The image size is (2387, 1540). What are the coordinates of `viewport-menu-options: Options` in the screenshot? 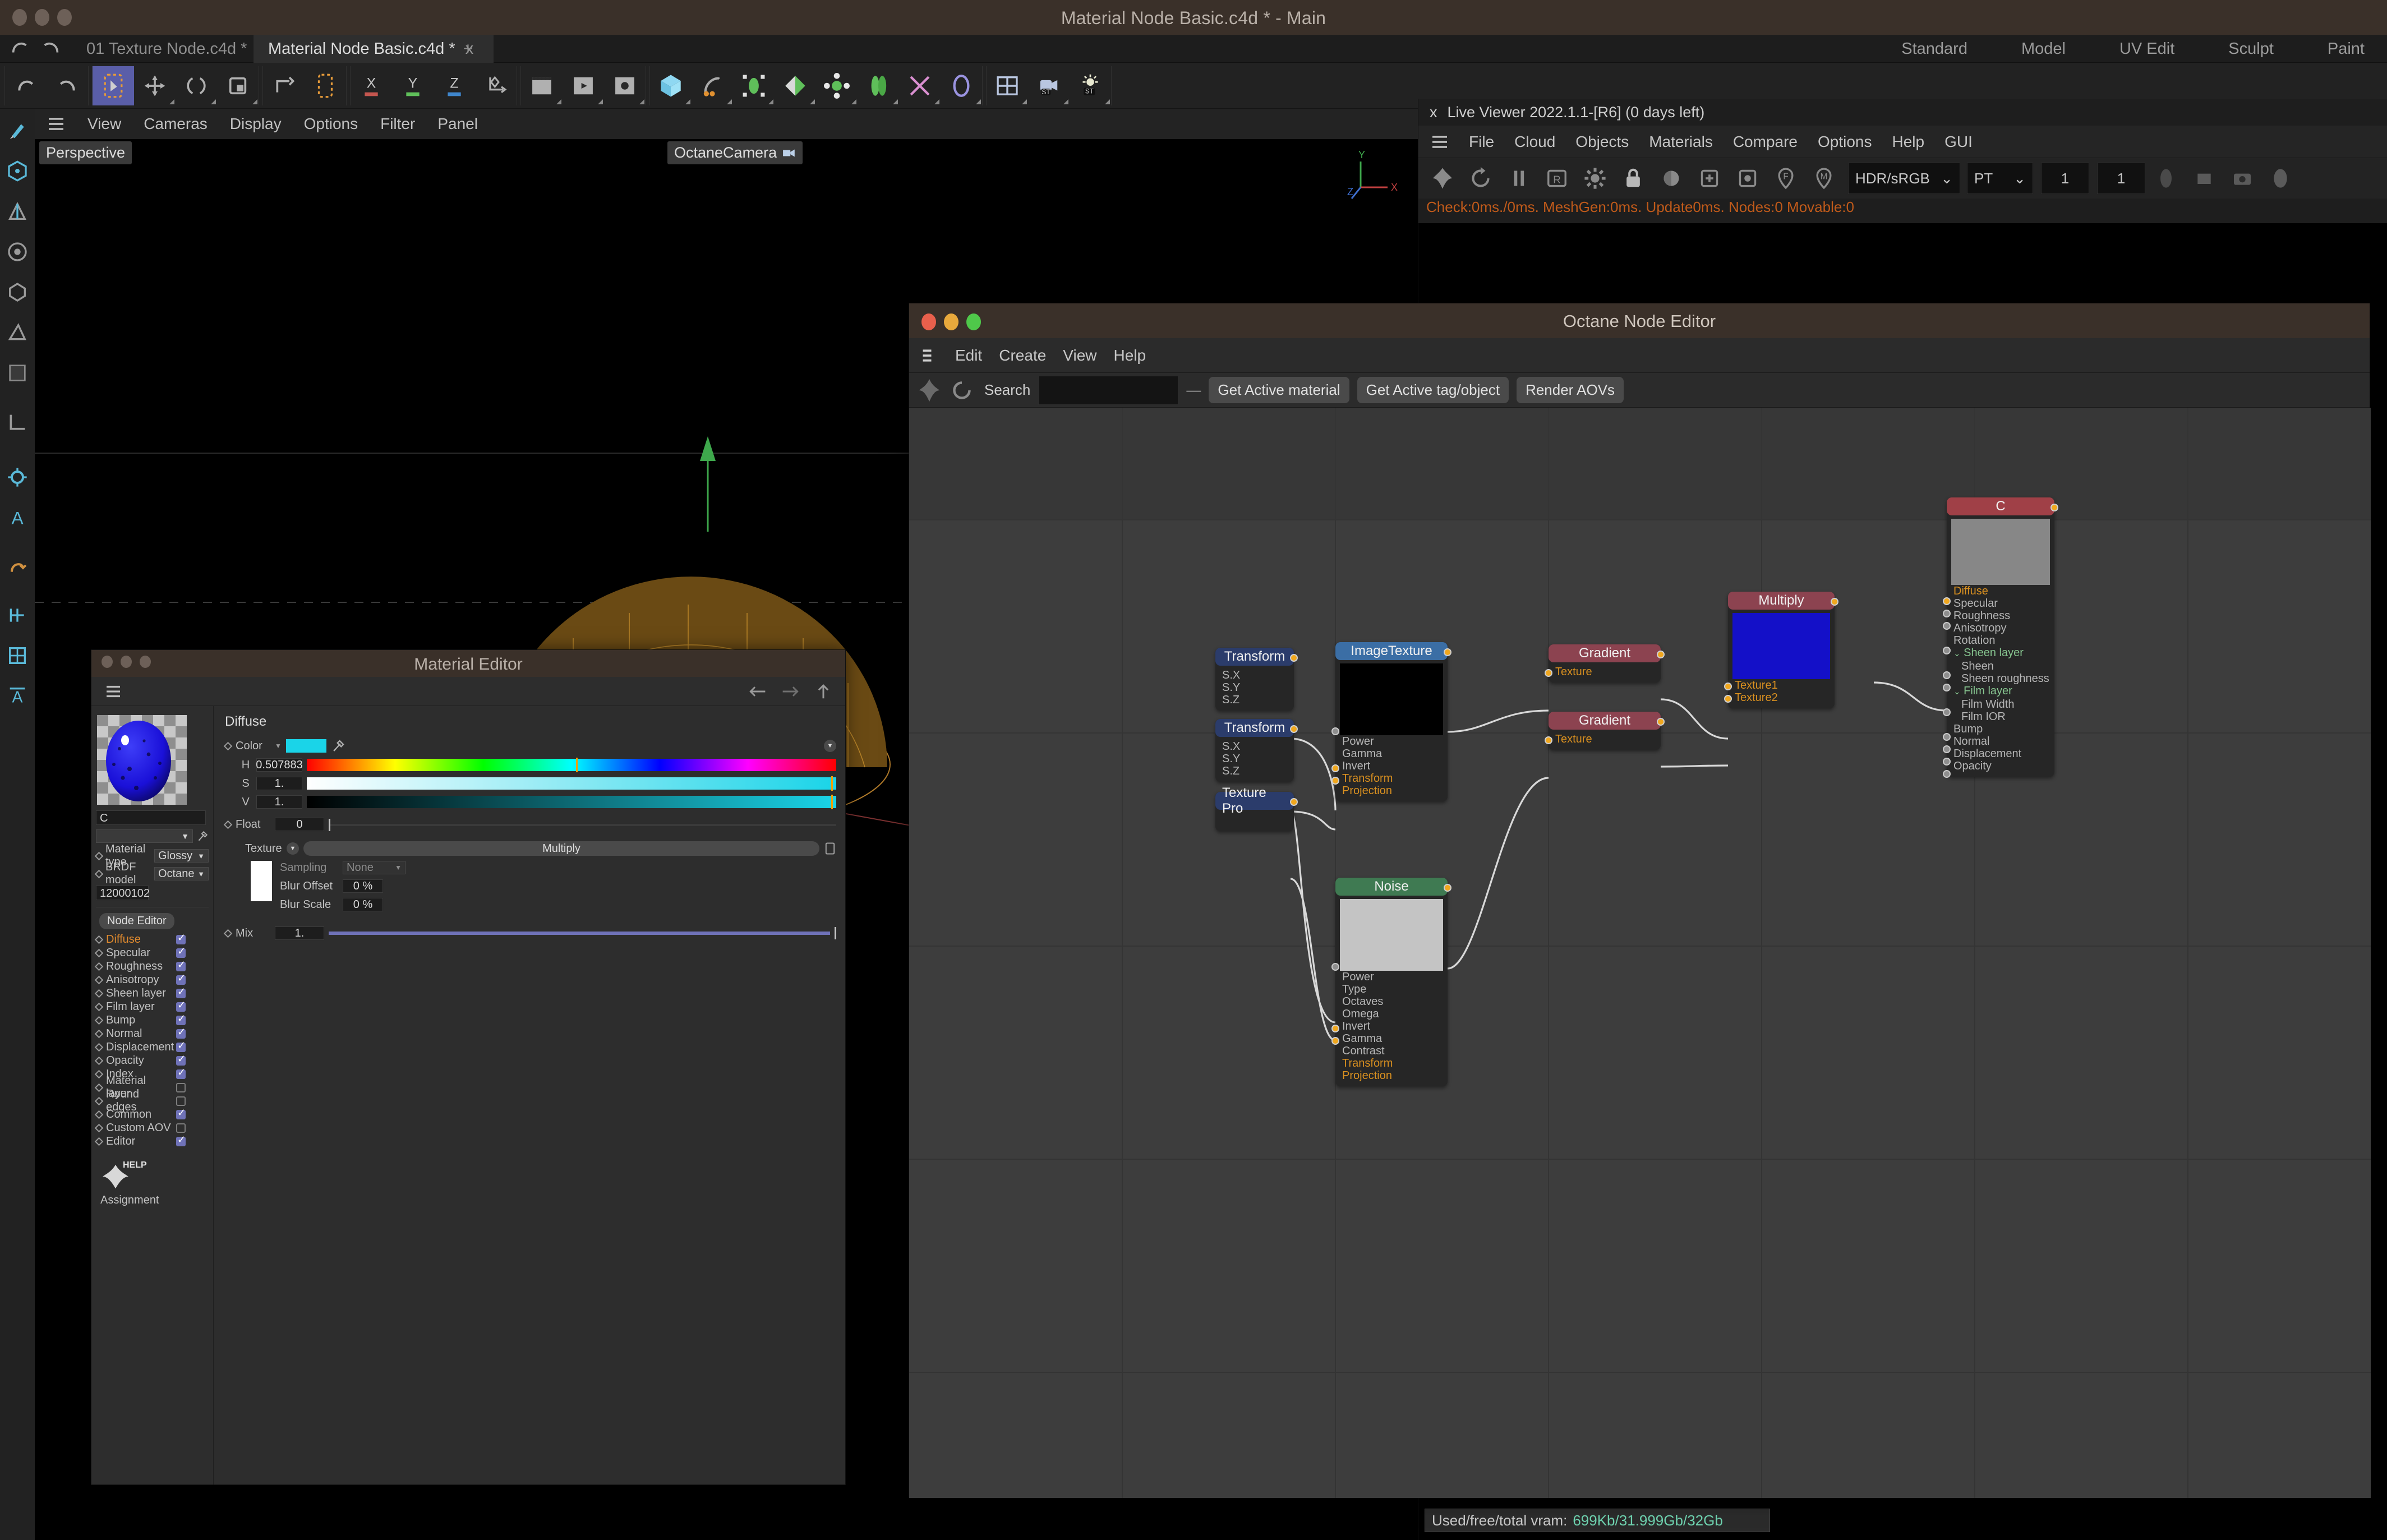 It's located at (331, 124).